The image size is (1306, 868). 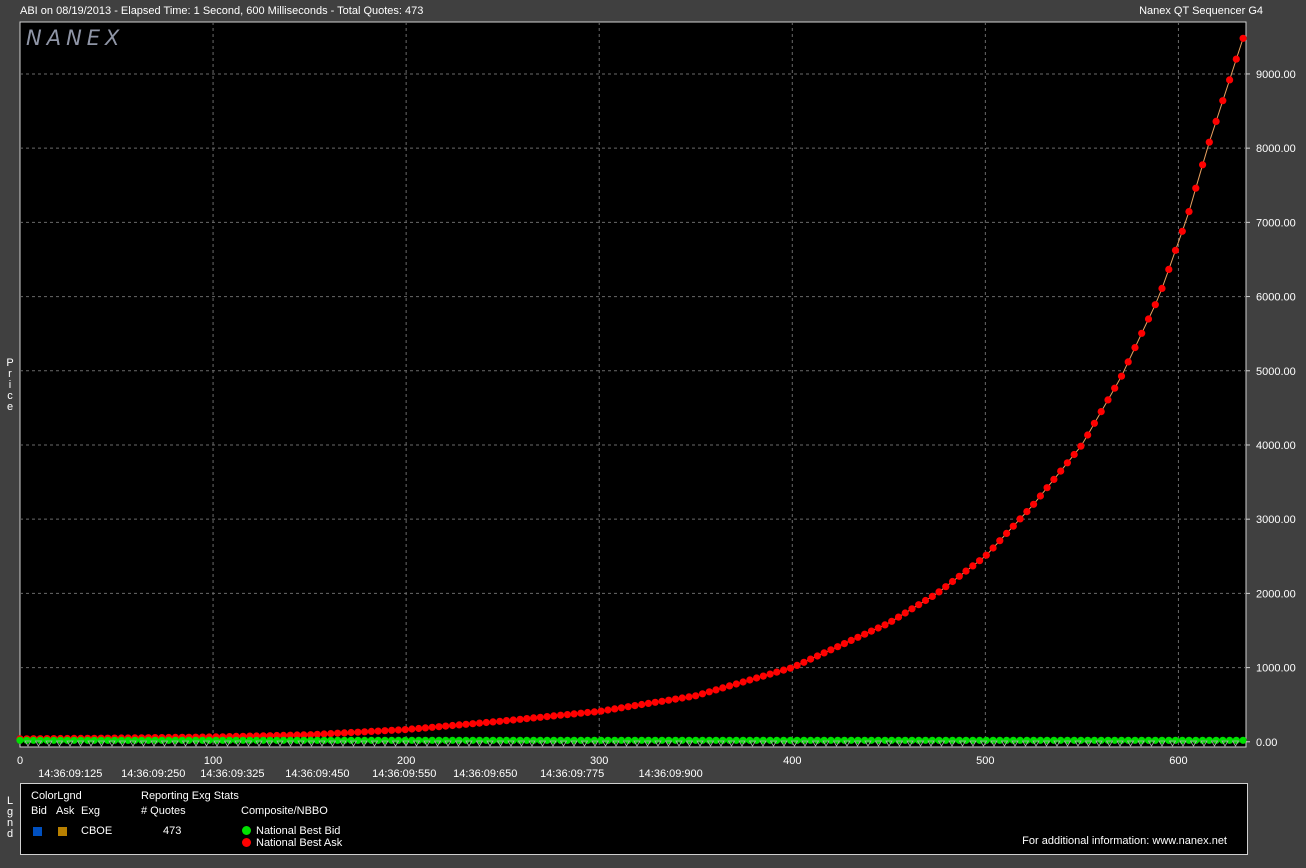 What do you see at coordinates (65, 811) in the screenshot?
I see `legend-ask-header: Ask` at bounding box center [65, 811].